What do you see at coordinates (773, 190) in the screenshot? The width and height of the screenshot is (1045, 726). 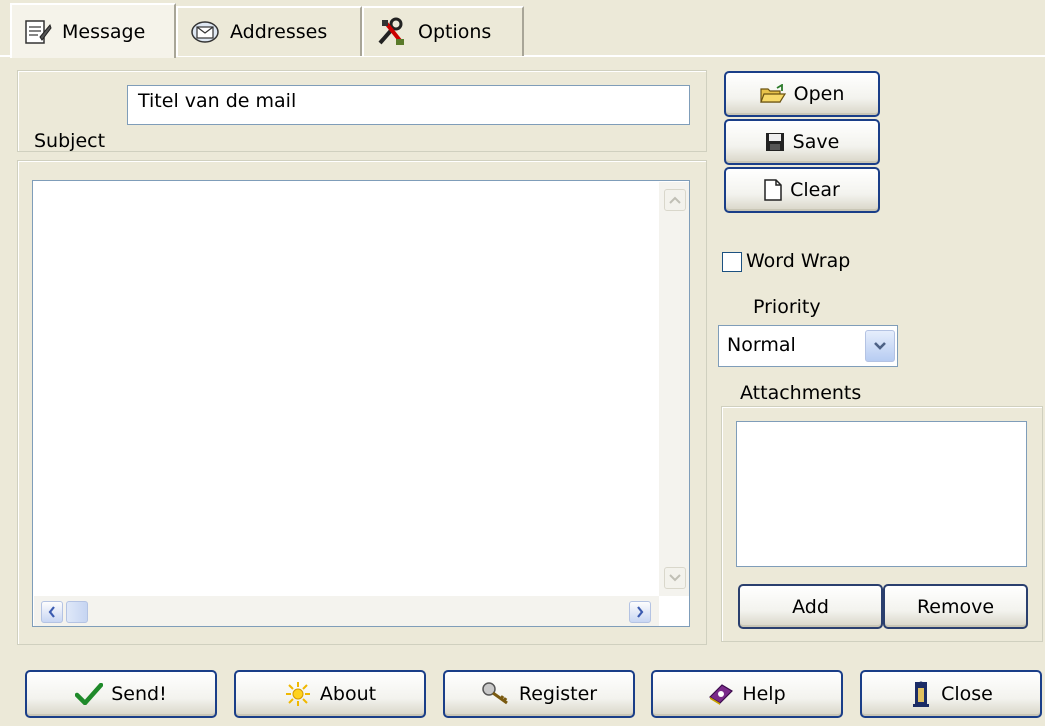 I see `blank-document-icon` at bounding box center [773, 190].